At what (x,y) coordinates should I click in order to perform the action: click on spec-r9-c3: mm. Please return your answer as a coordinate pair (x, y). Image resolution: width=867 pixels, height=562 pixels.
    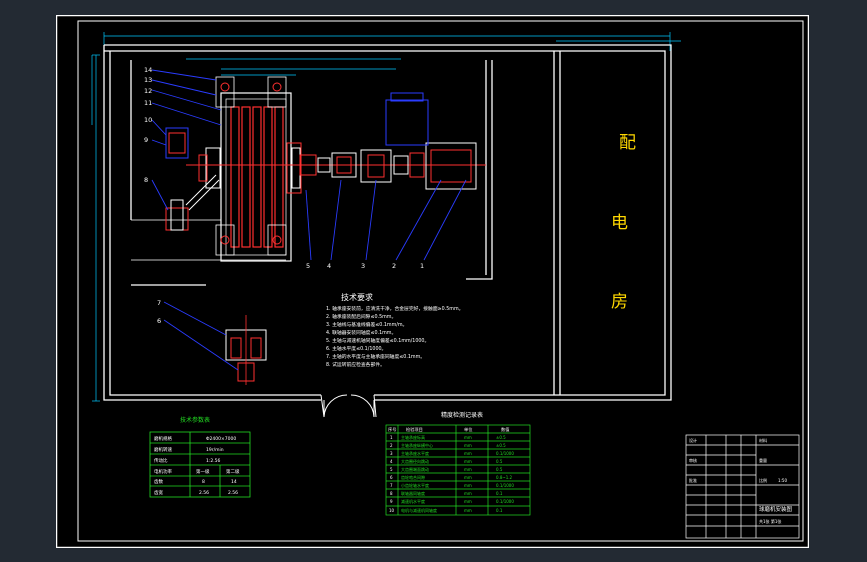
    Looking at the image, I should click on (468, 501).